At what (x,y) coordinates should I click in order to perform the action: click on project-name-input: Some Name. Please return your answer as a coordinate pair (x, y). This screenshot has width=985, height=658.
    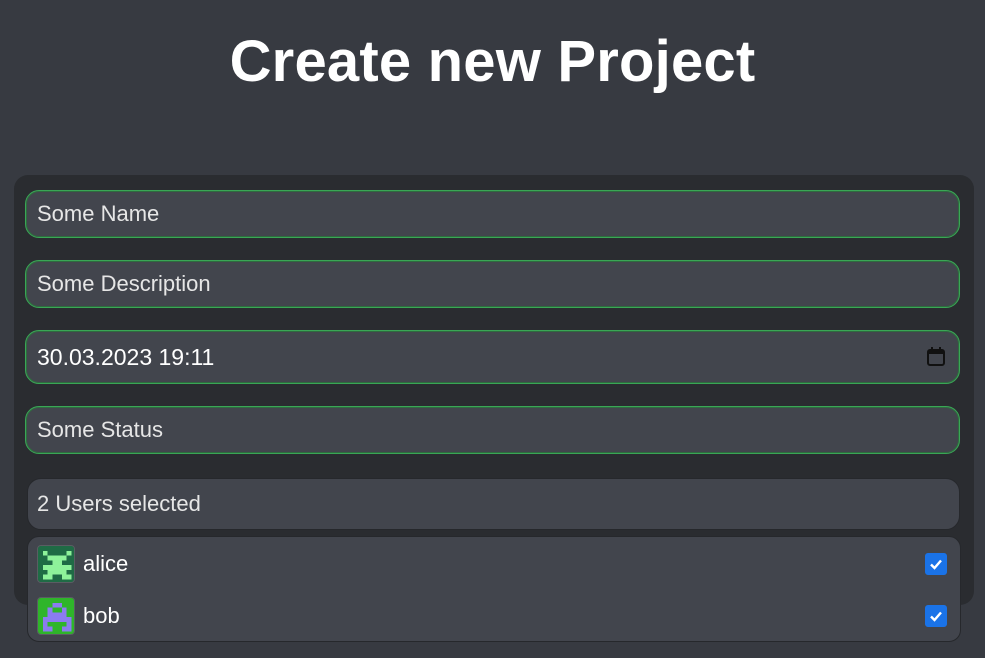
    Looking at the image, I should click on (492, 214).